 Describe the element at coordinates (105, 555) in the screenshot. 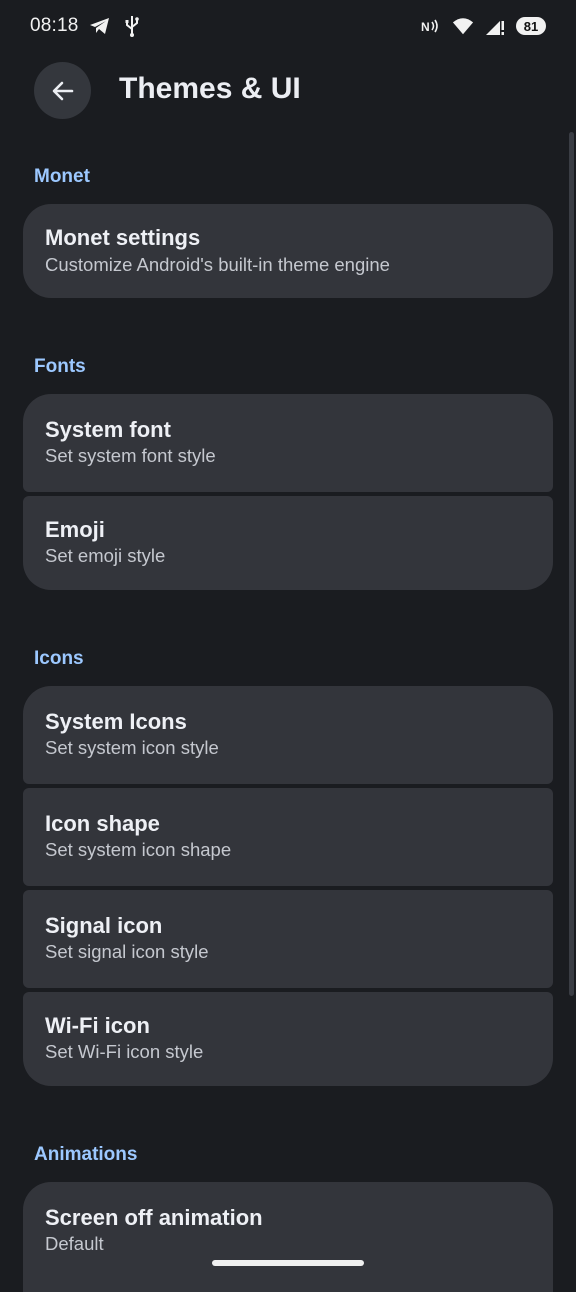

I see `setting-subtitle: Set emoji style` at that location.